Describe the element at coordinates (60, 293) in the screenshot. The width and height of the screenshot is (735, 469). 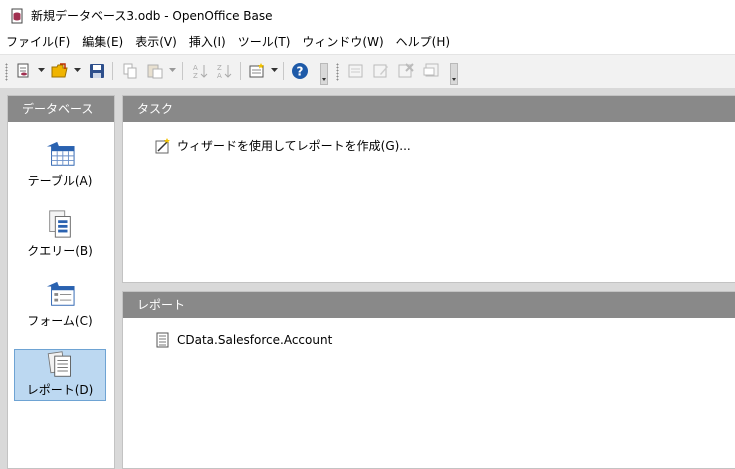
I see `form-icon` at that location.